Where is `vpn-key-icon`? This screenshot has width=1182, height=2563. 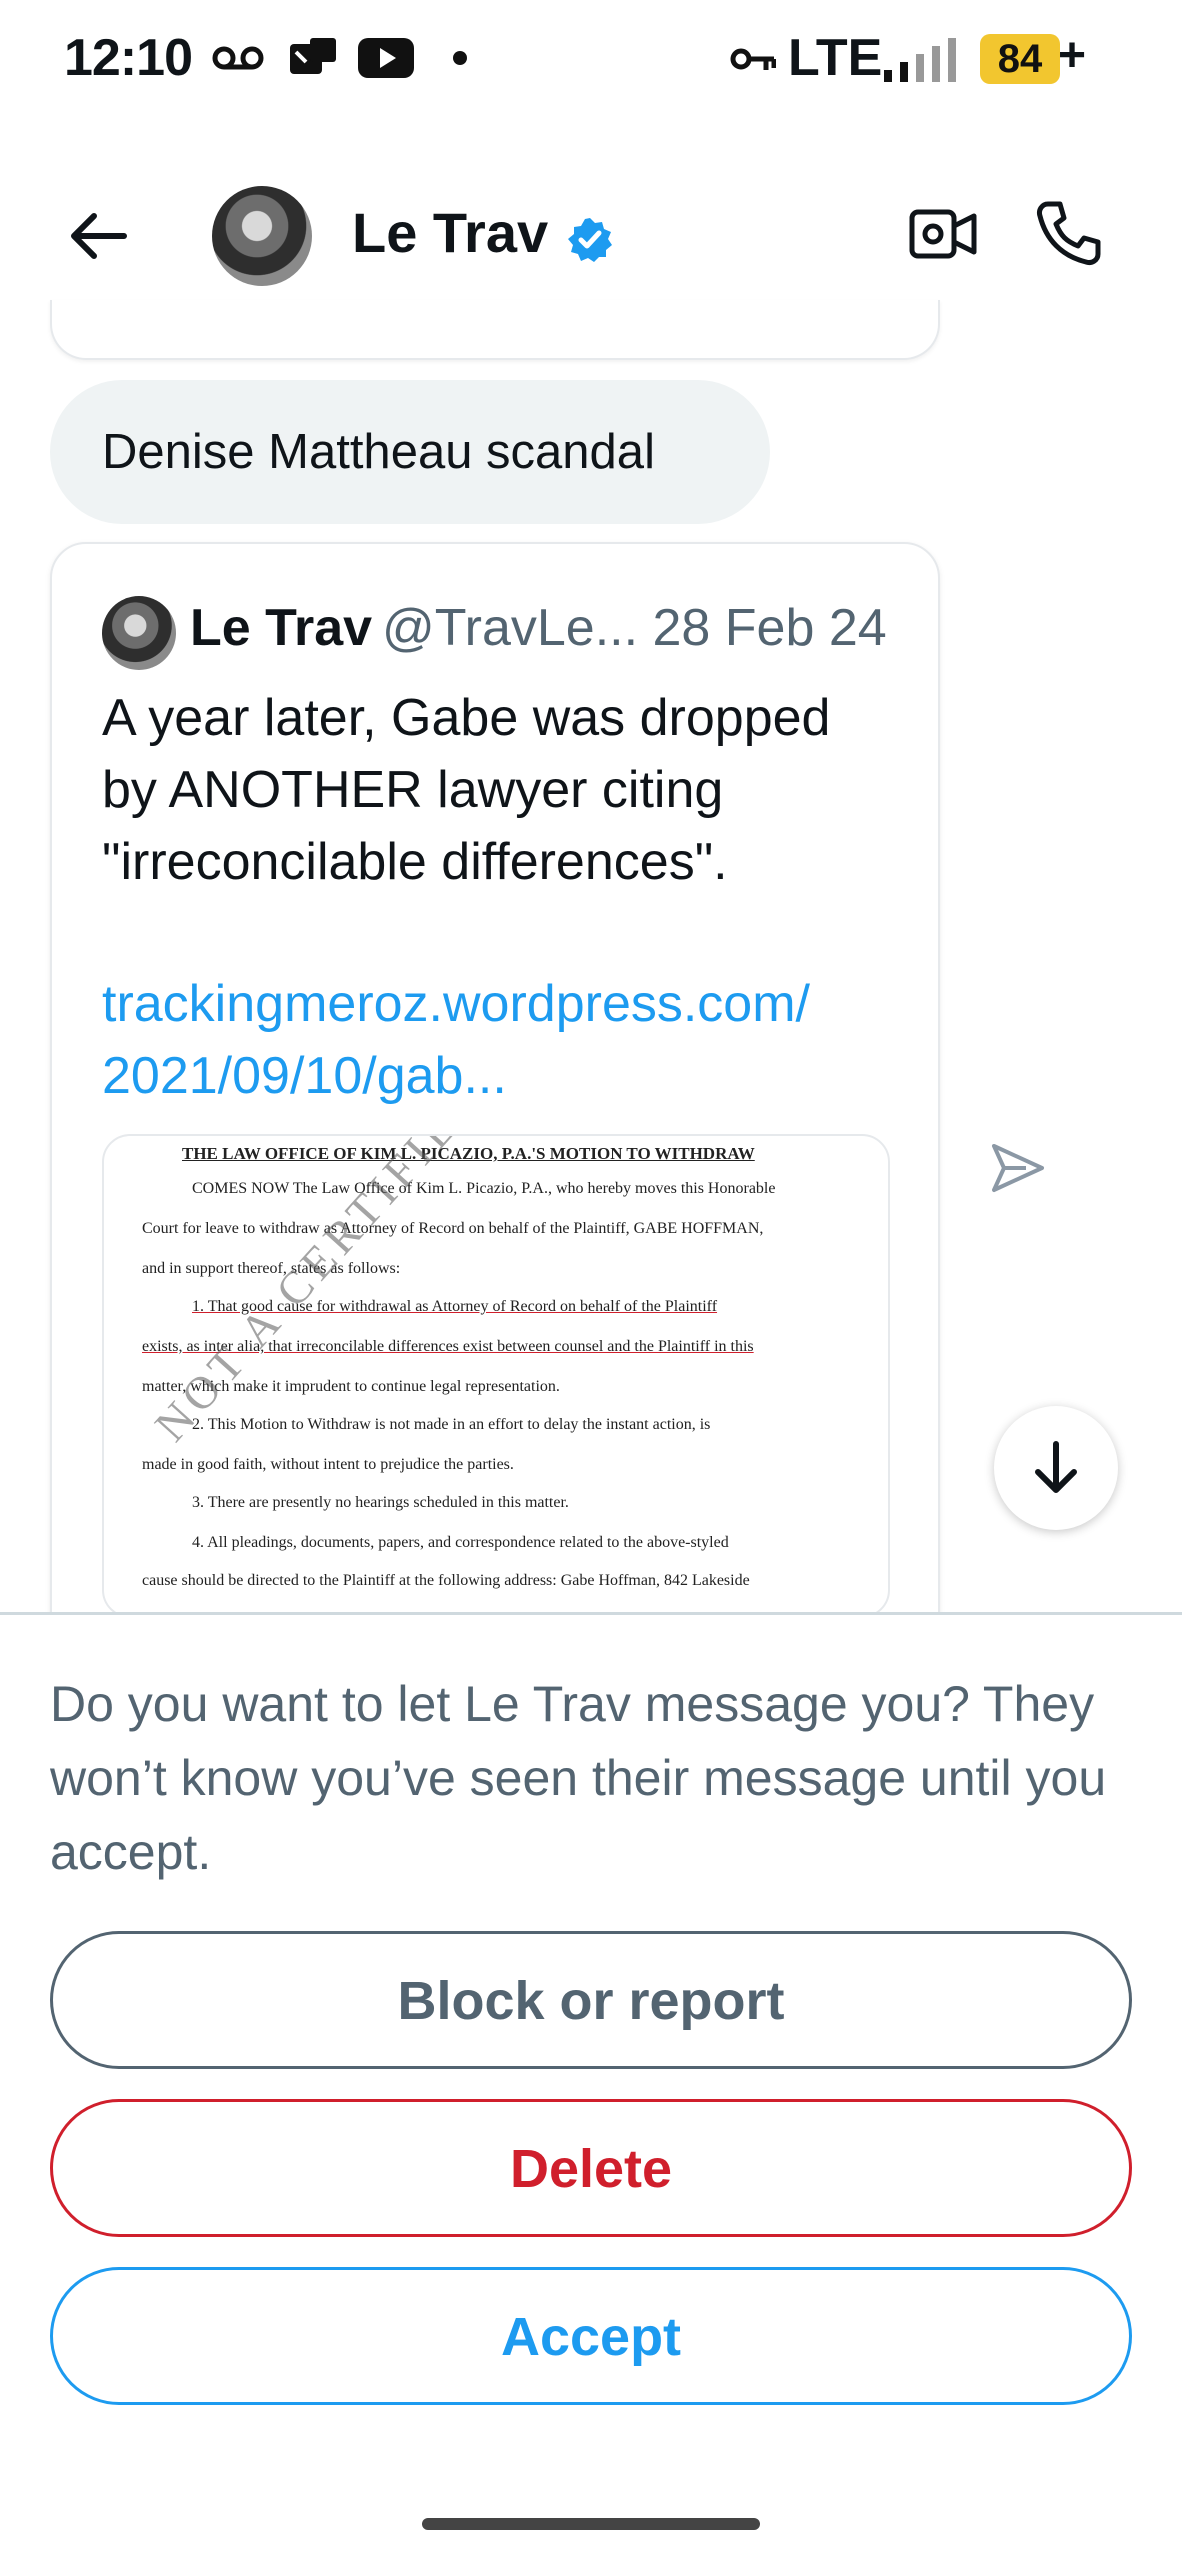
vpn-key-icon is located at coordinates (753, 59).